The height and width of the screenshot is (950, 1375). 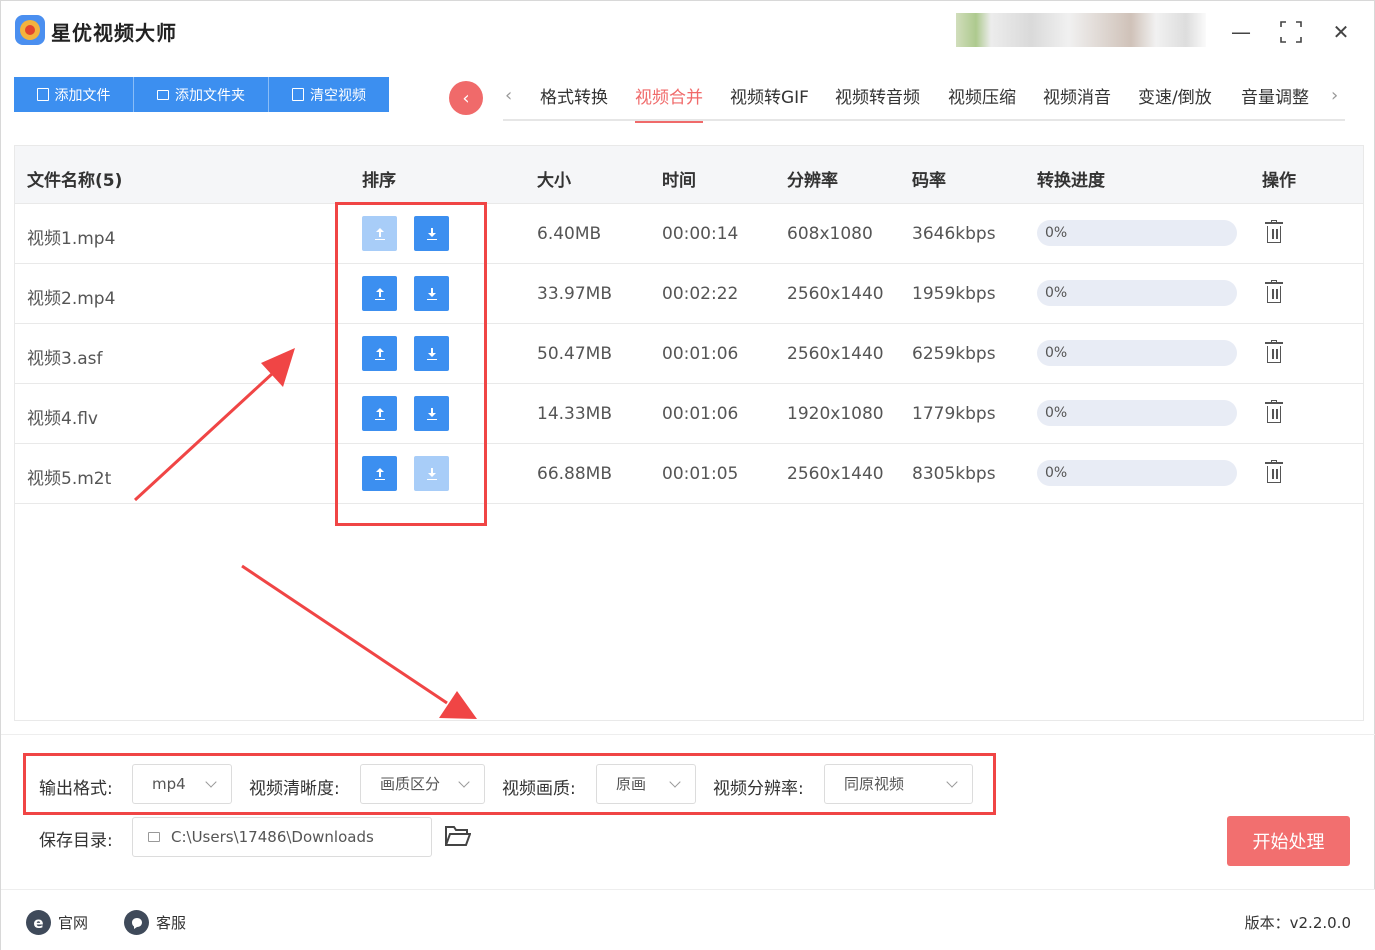 I want to click on start-processing-button: 开始处理, so click(x=1288, y=841).